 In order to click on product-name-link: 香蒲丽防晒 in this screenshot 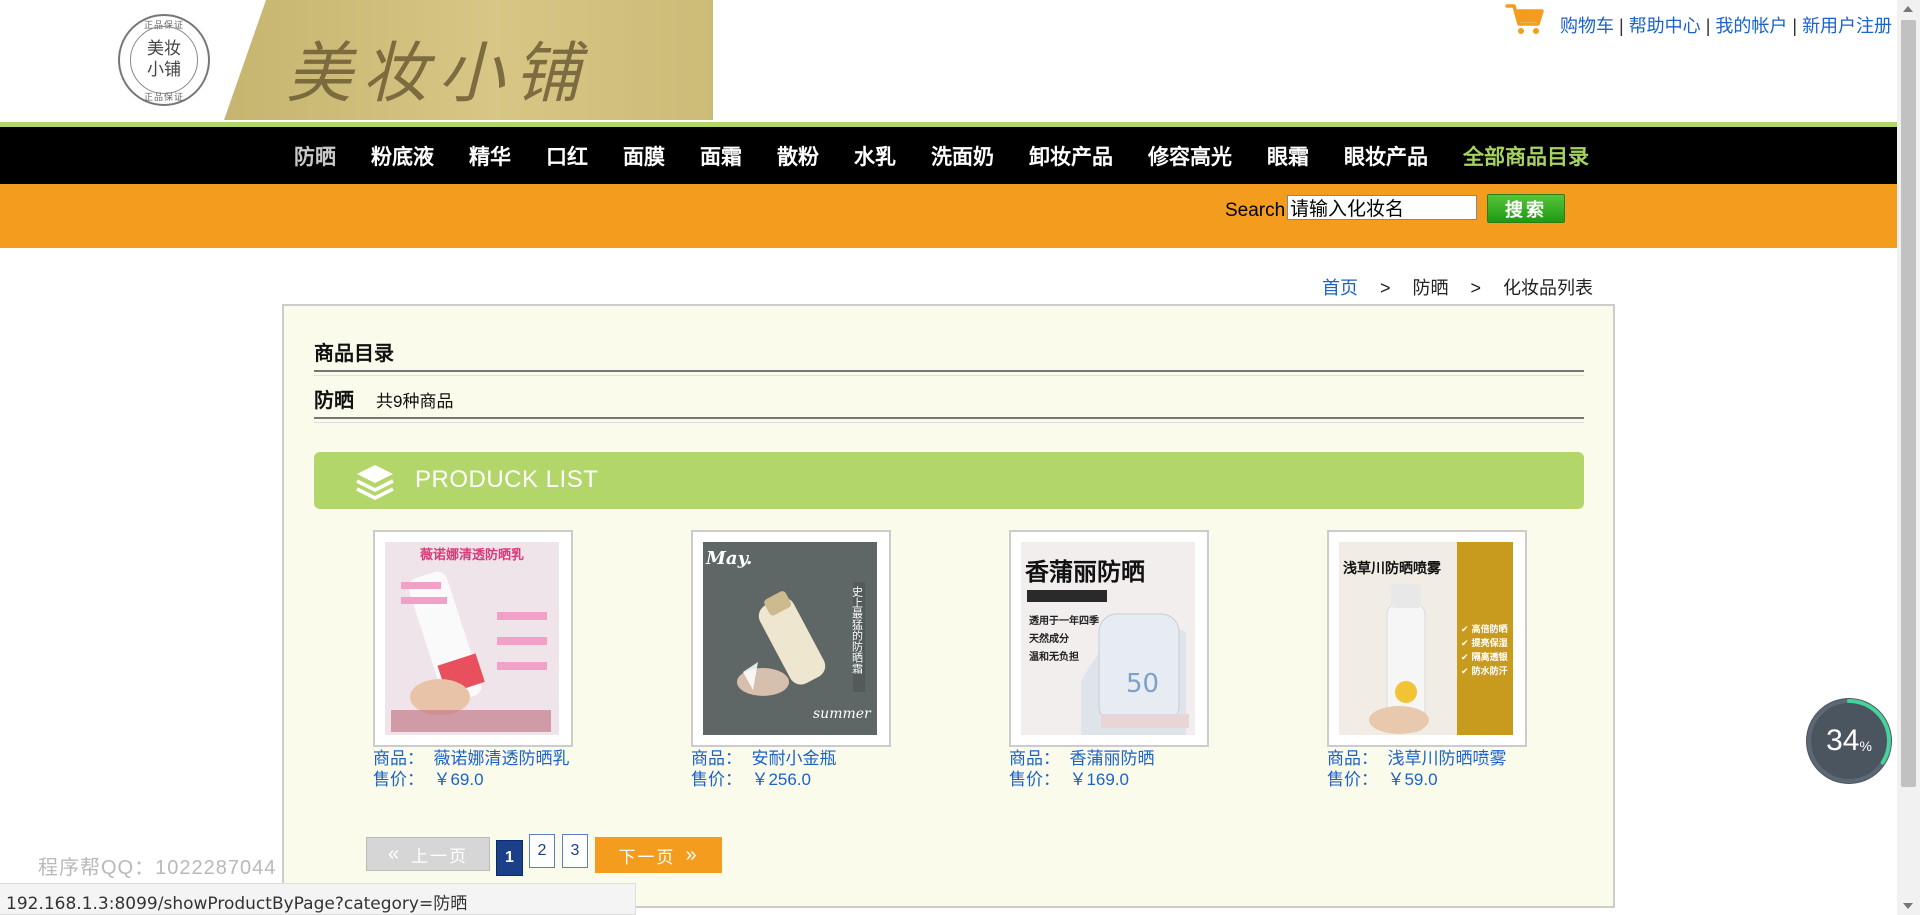, I will do `click(1111, 758)`.